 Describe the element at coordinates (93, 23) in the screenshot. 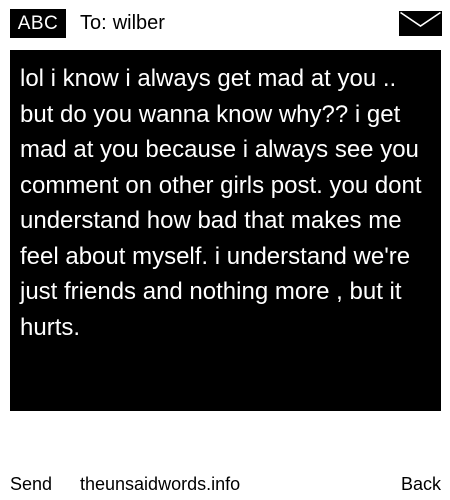

I see `to-label: To:` at that location.